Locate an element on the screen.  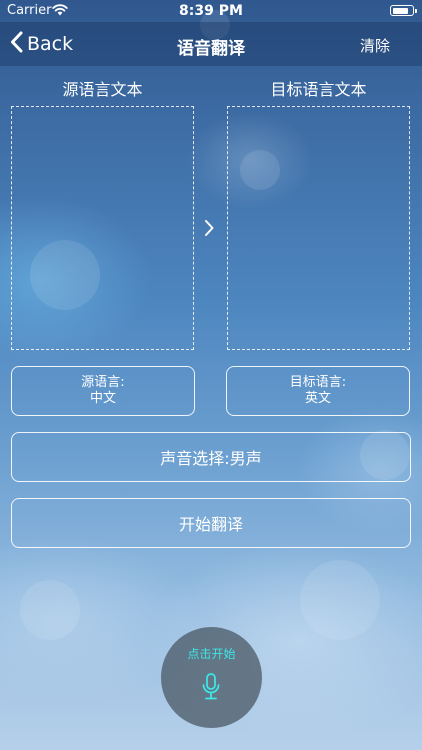
status-time: 8:39 PM is located at coordinates (211, 11).